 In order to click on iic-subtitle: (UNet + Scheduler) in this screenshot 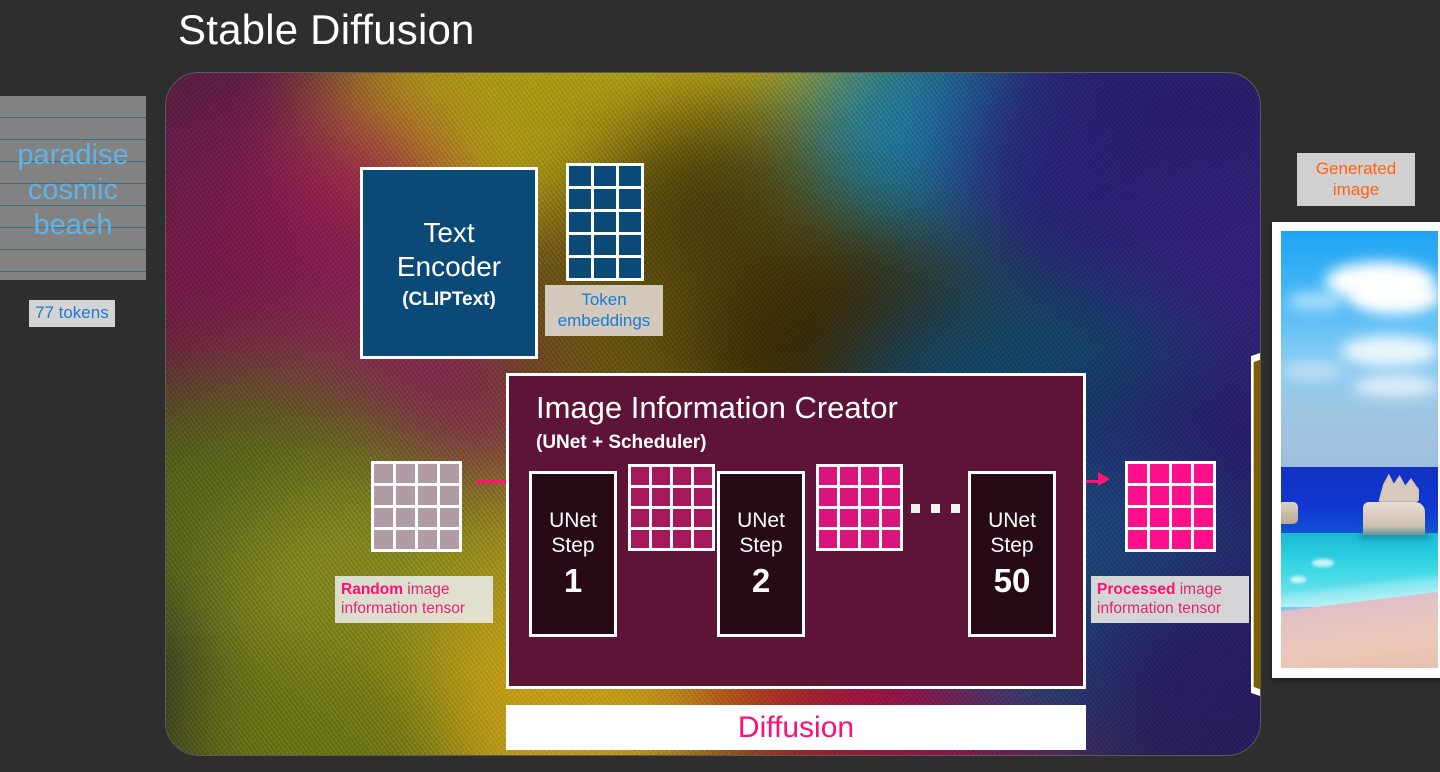, I will do `click(621, 442)`.